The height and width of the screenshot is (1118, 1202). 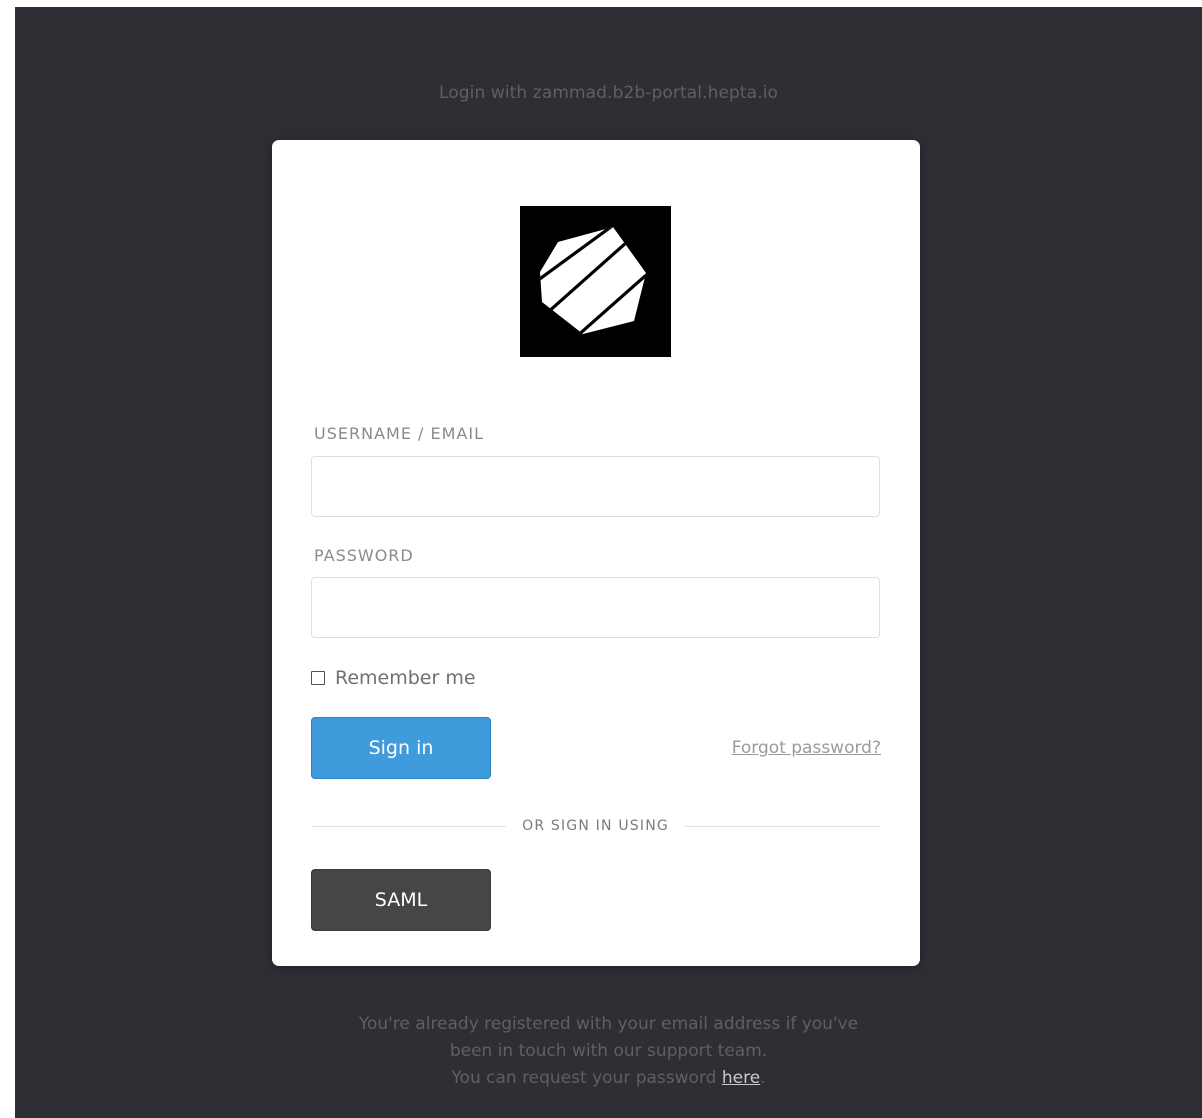 I want to click on separator-line-left, so click(x=409, y=826).